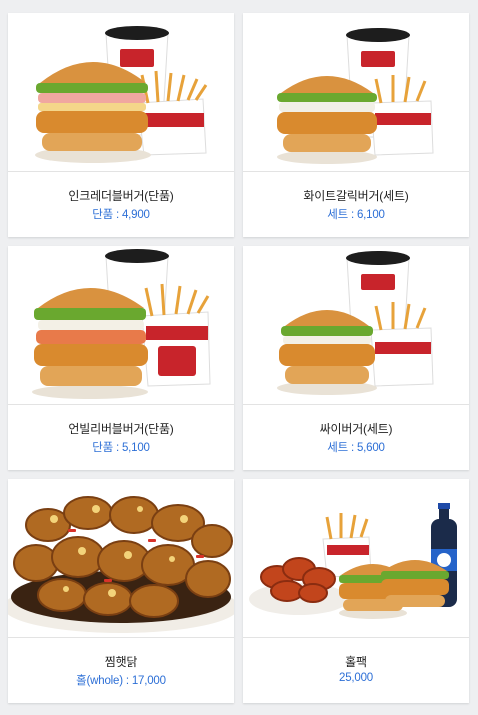  I want to click on menu-name: 홀팩, so click(356, 662).